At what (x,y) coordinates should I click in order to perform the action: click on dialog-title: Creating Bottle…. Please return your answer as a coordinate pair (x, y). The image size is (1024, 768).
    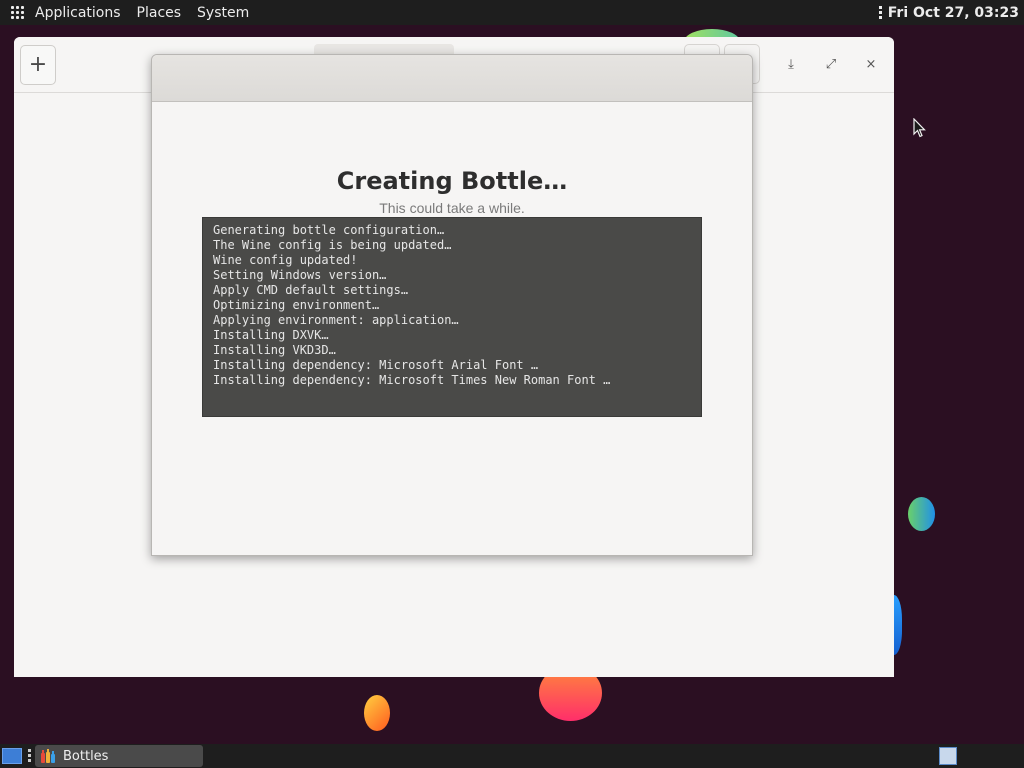
    Looking at the image, I should click on (452, 181).